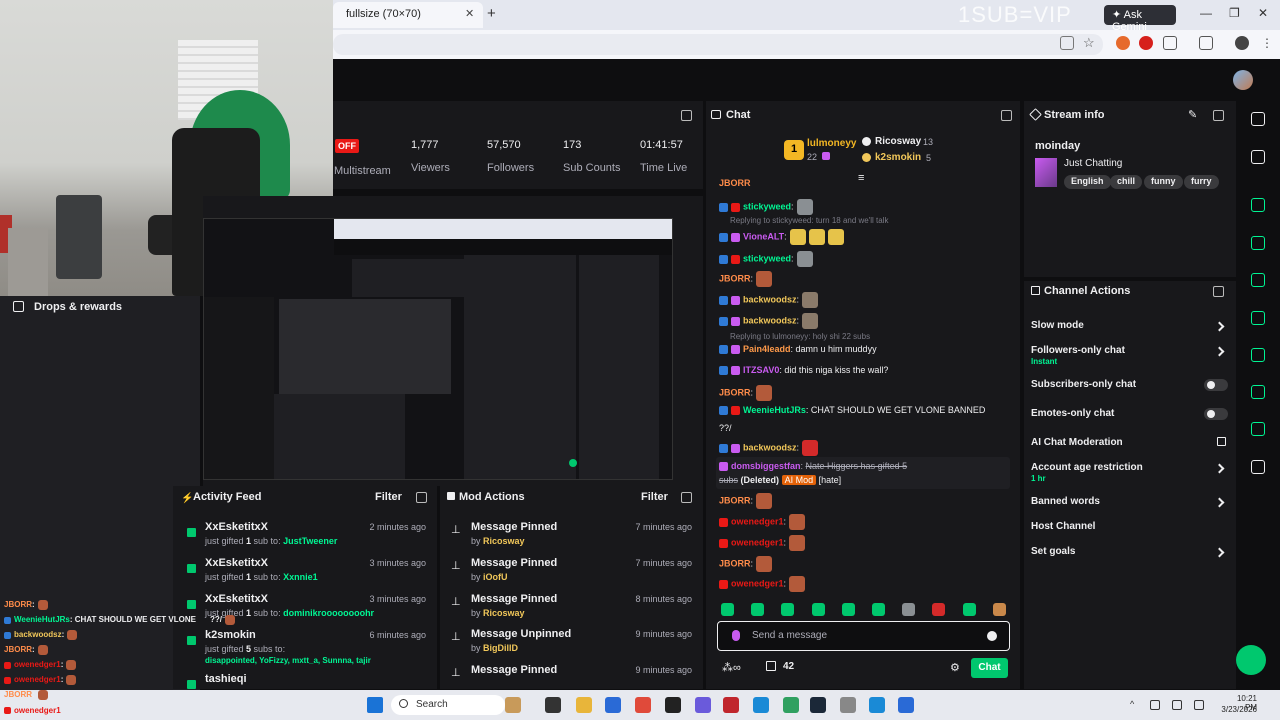  Describe the element at coordinates (771, 666) in the screenshot. I see `points-icon` at that location.